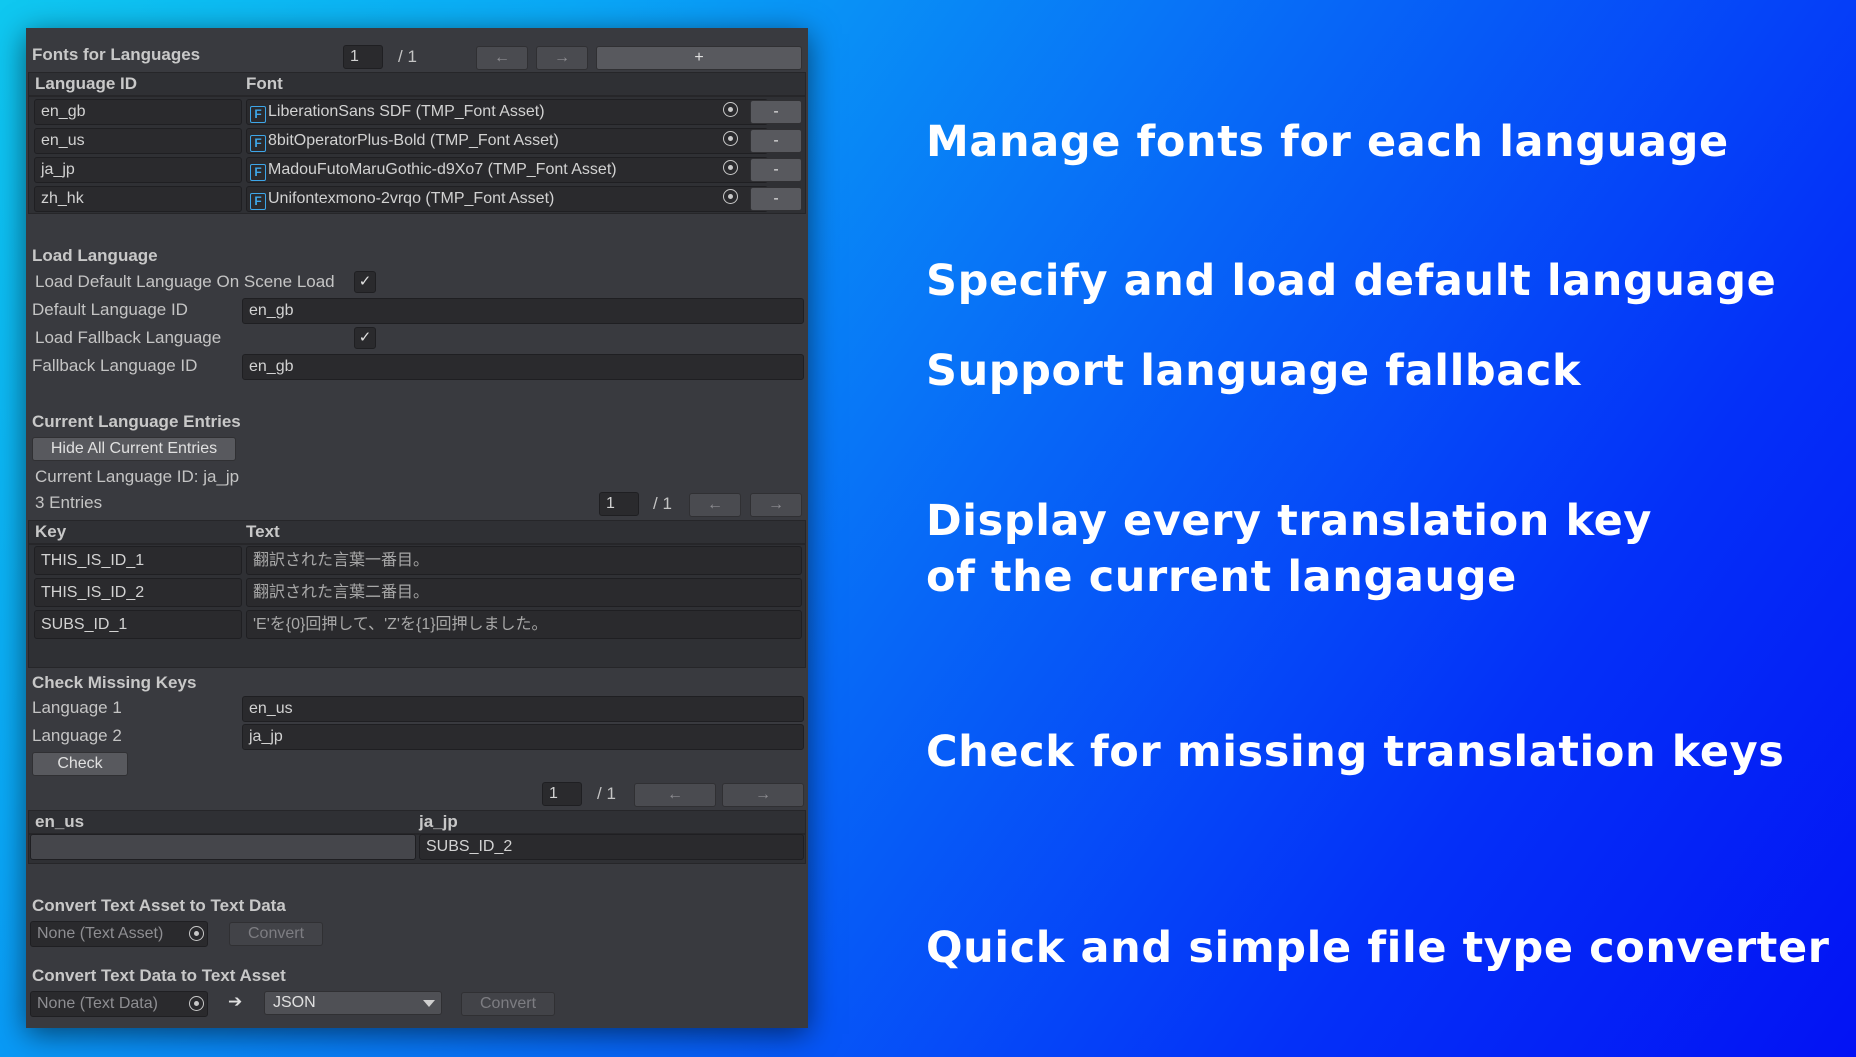  Describe the element at coordinates (523, 737) in the screenshot. I see `language-2-field: ja_jp` at that location.